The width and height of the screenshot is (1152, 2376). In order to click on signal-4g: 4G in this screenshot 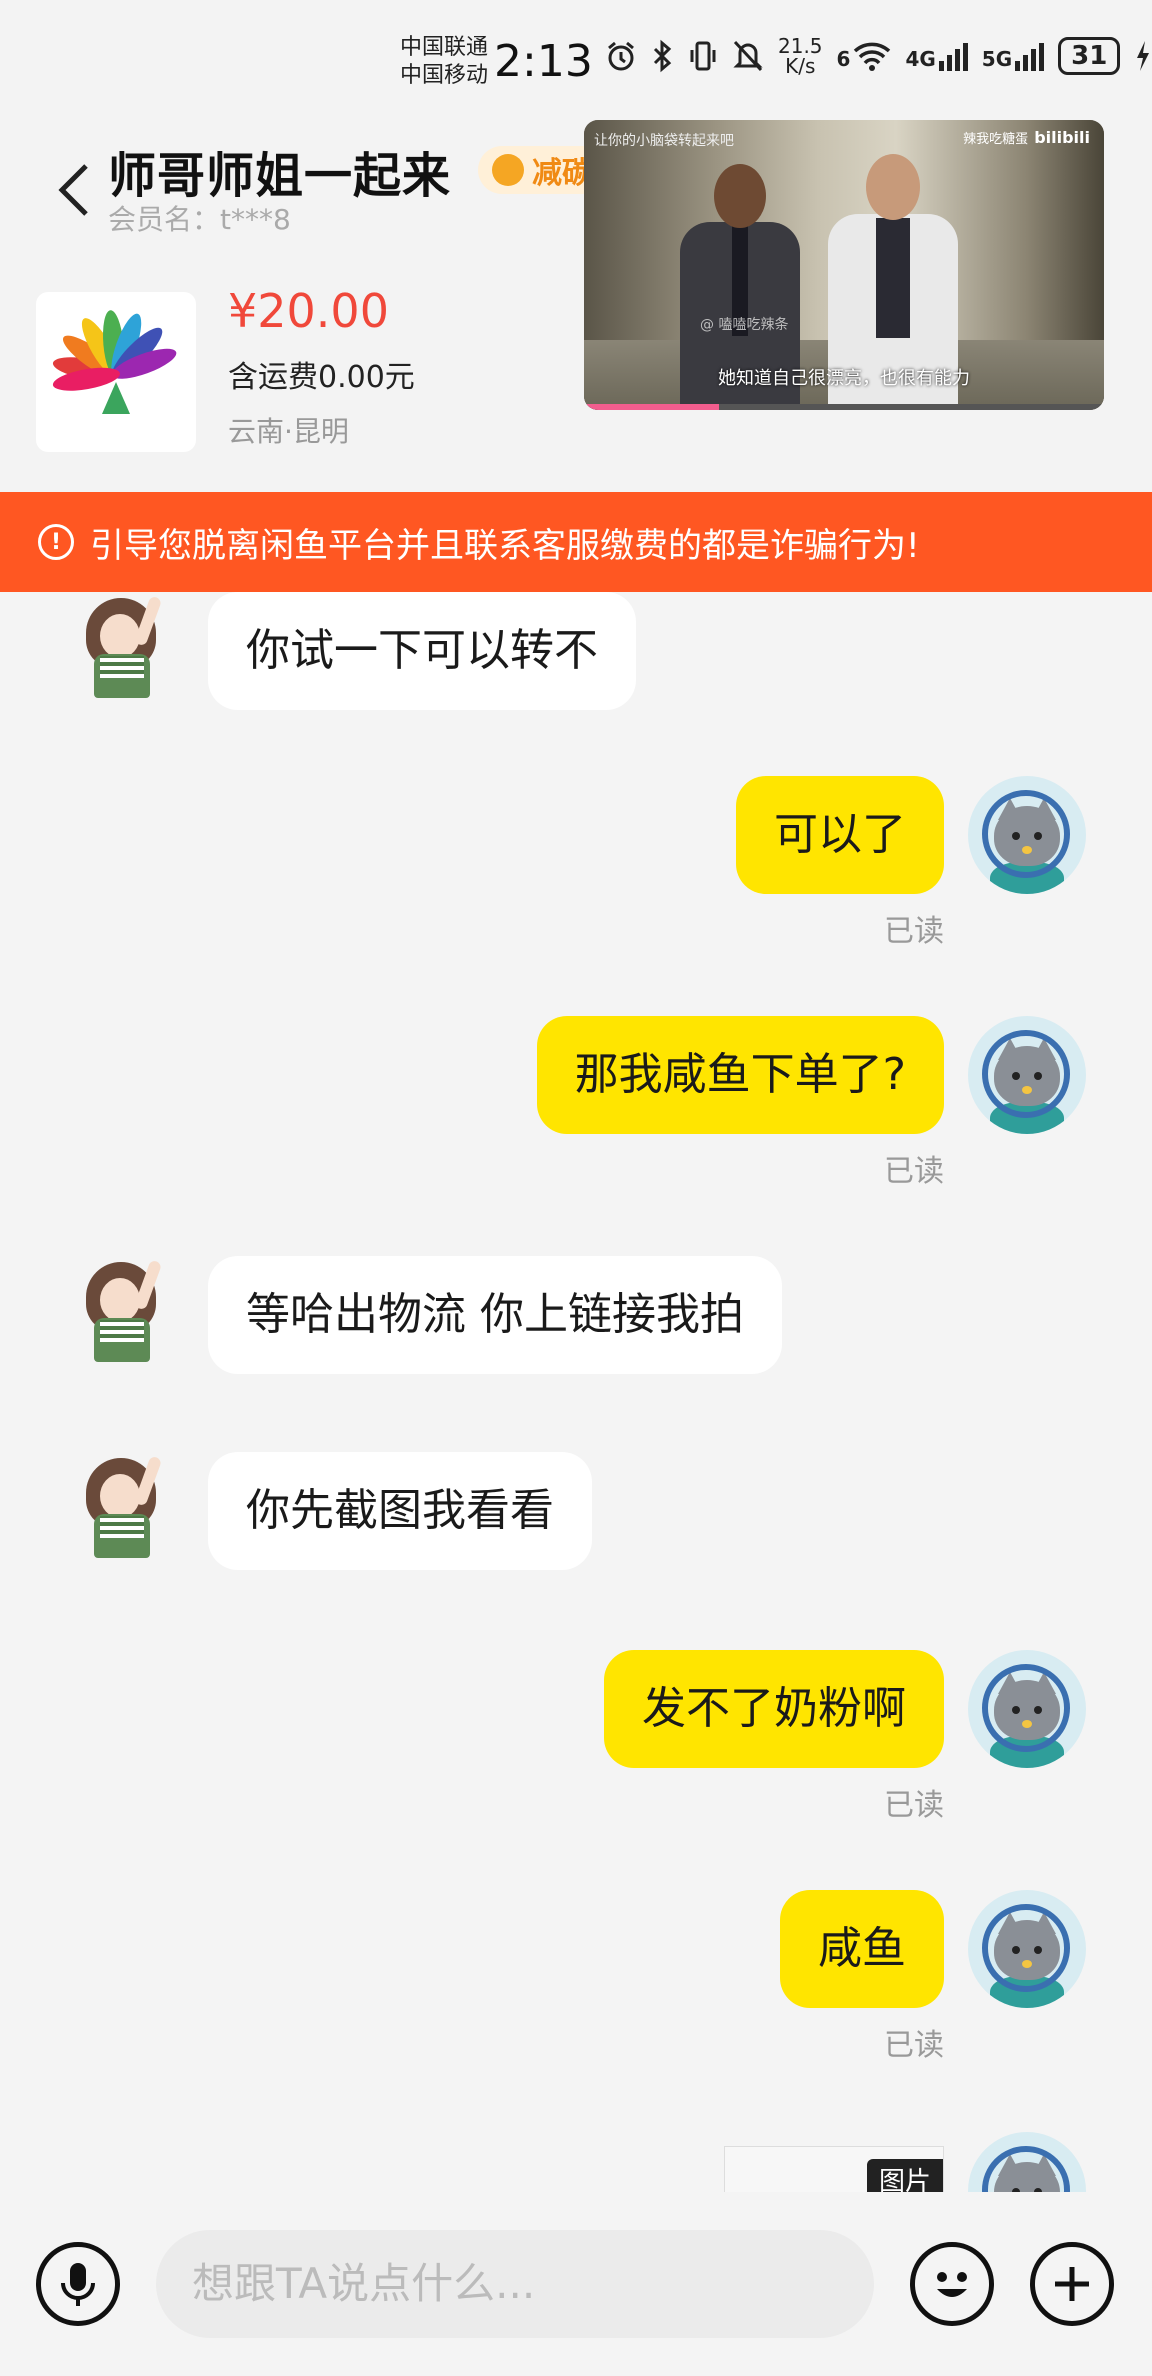, I will do `click(936, 56)`.